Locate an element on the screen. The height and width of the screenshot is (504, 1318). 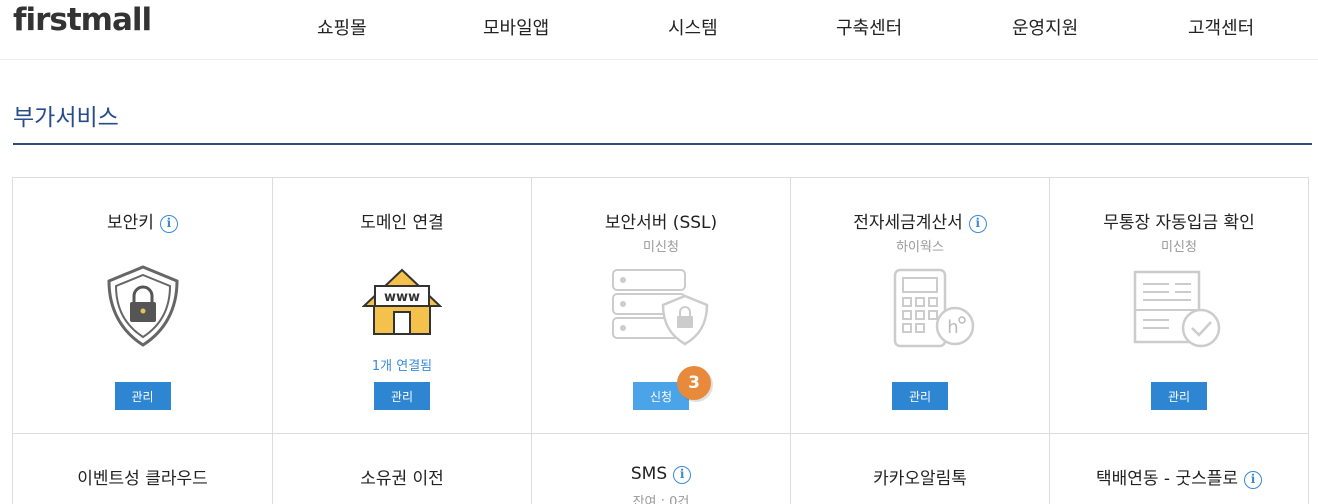
service-card-security-key: 보안키 i 관리 is located at coordinates (143, 306).